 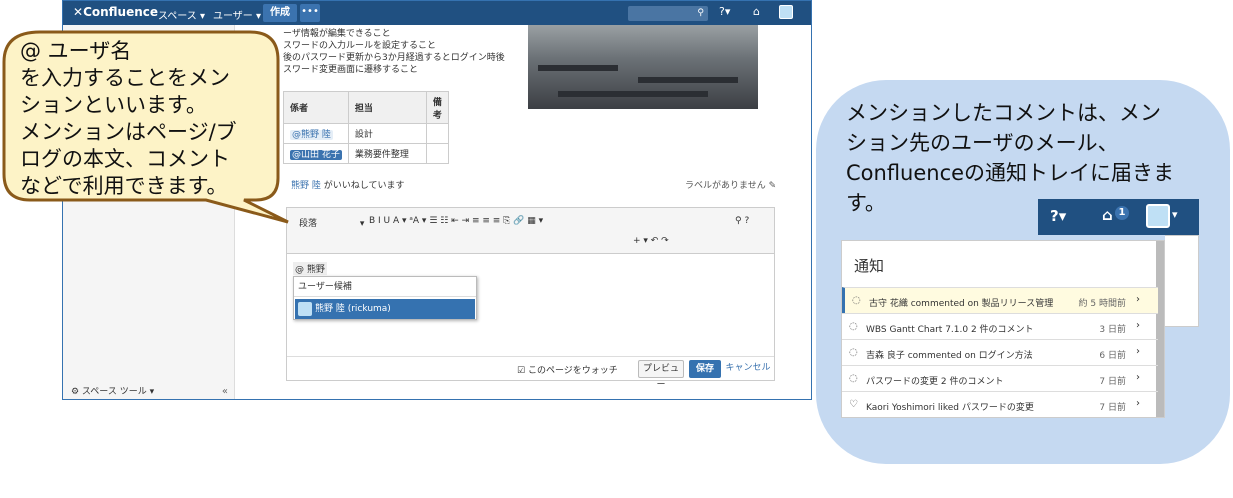 I want to click on space-tools-menu: ⚙ スペース ツール ▾, so click(x=112, y=390).